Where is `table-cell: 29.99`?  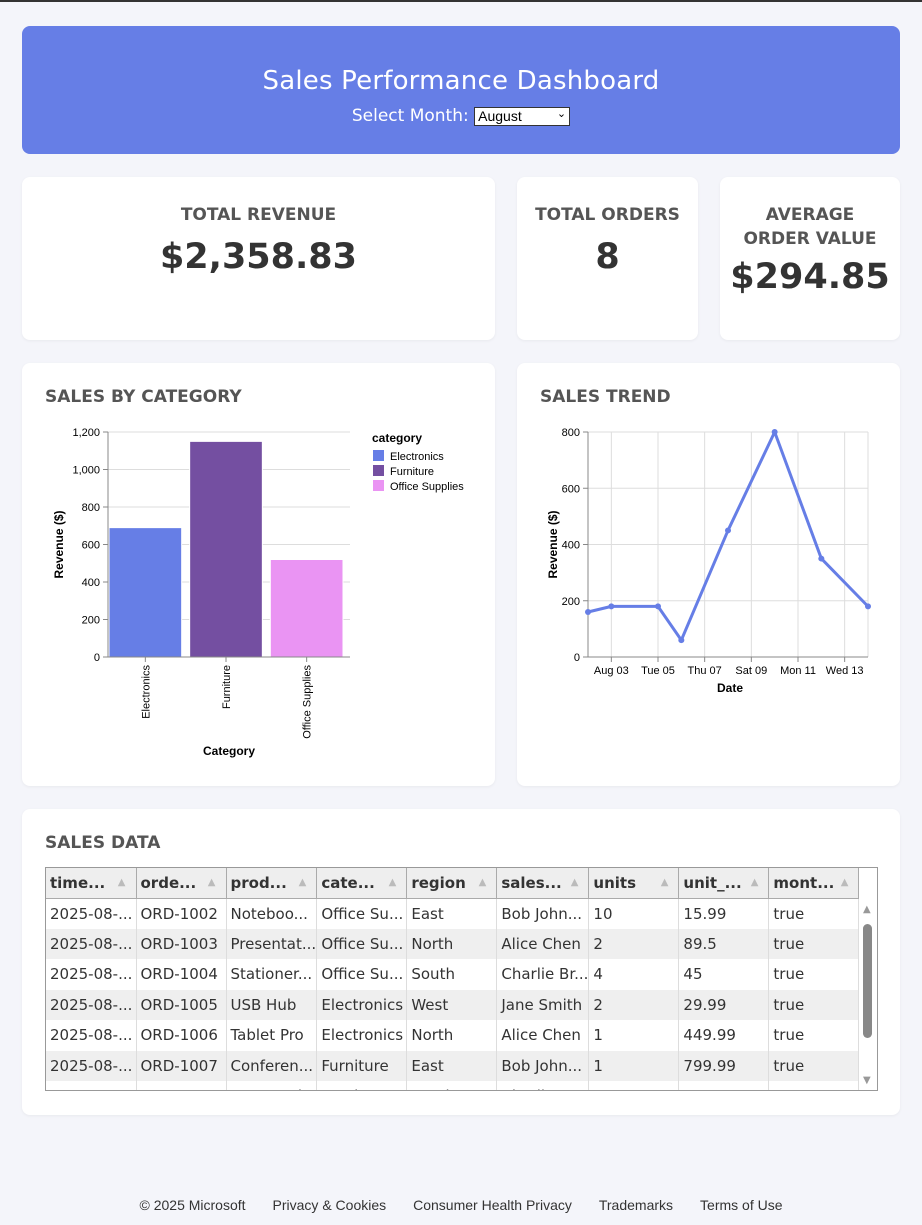 table-cell: 29.99 is located at coordinates (724, 1004).